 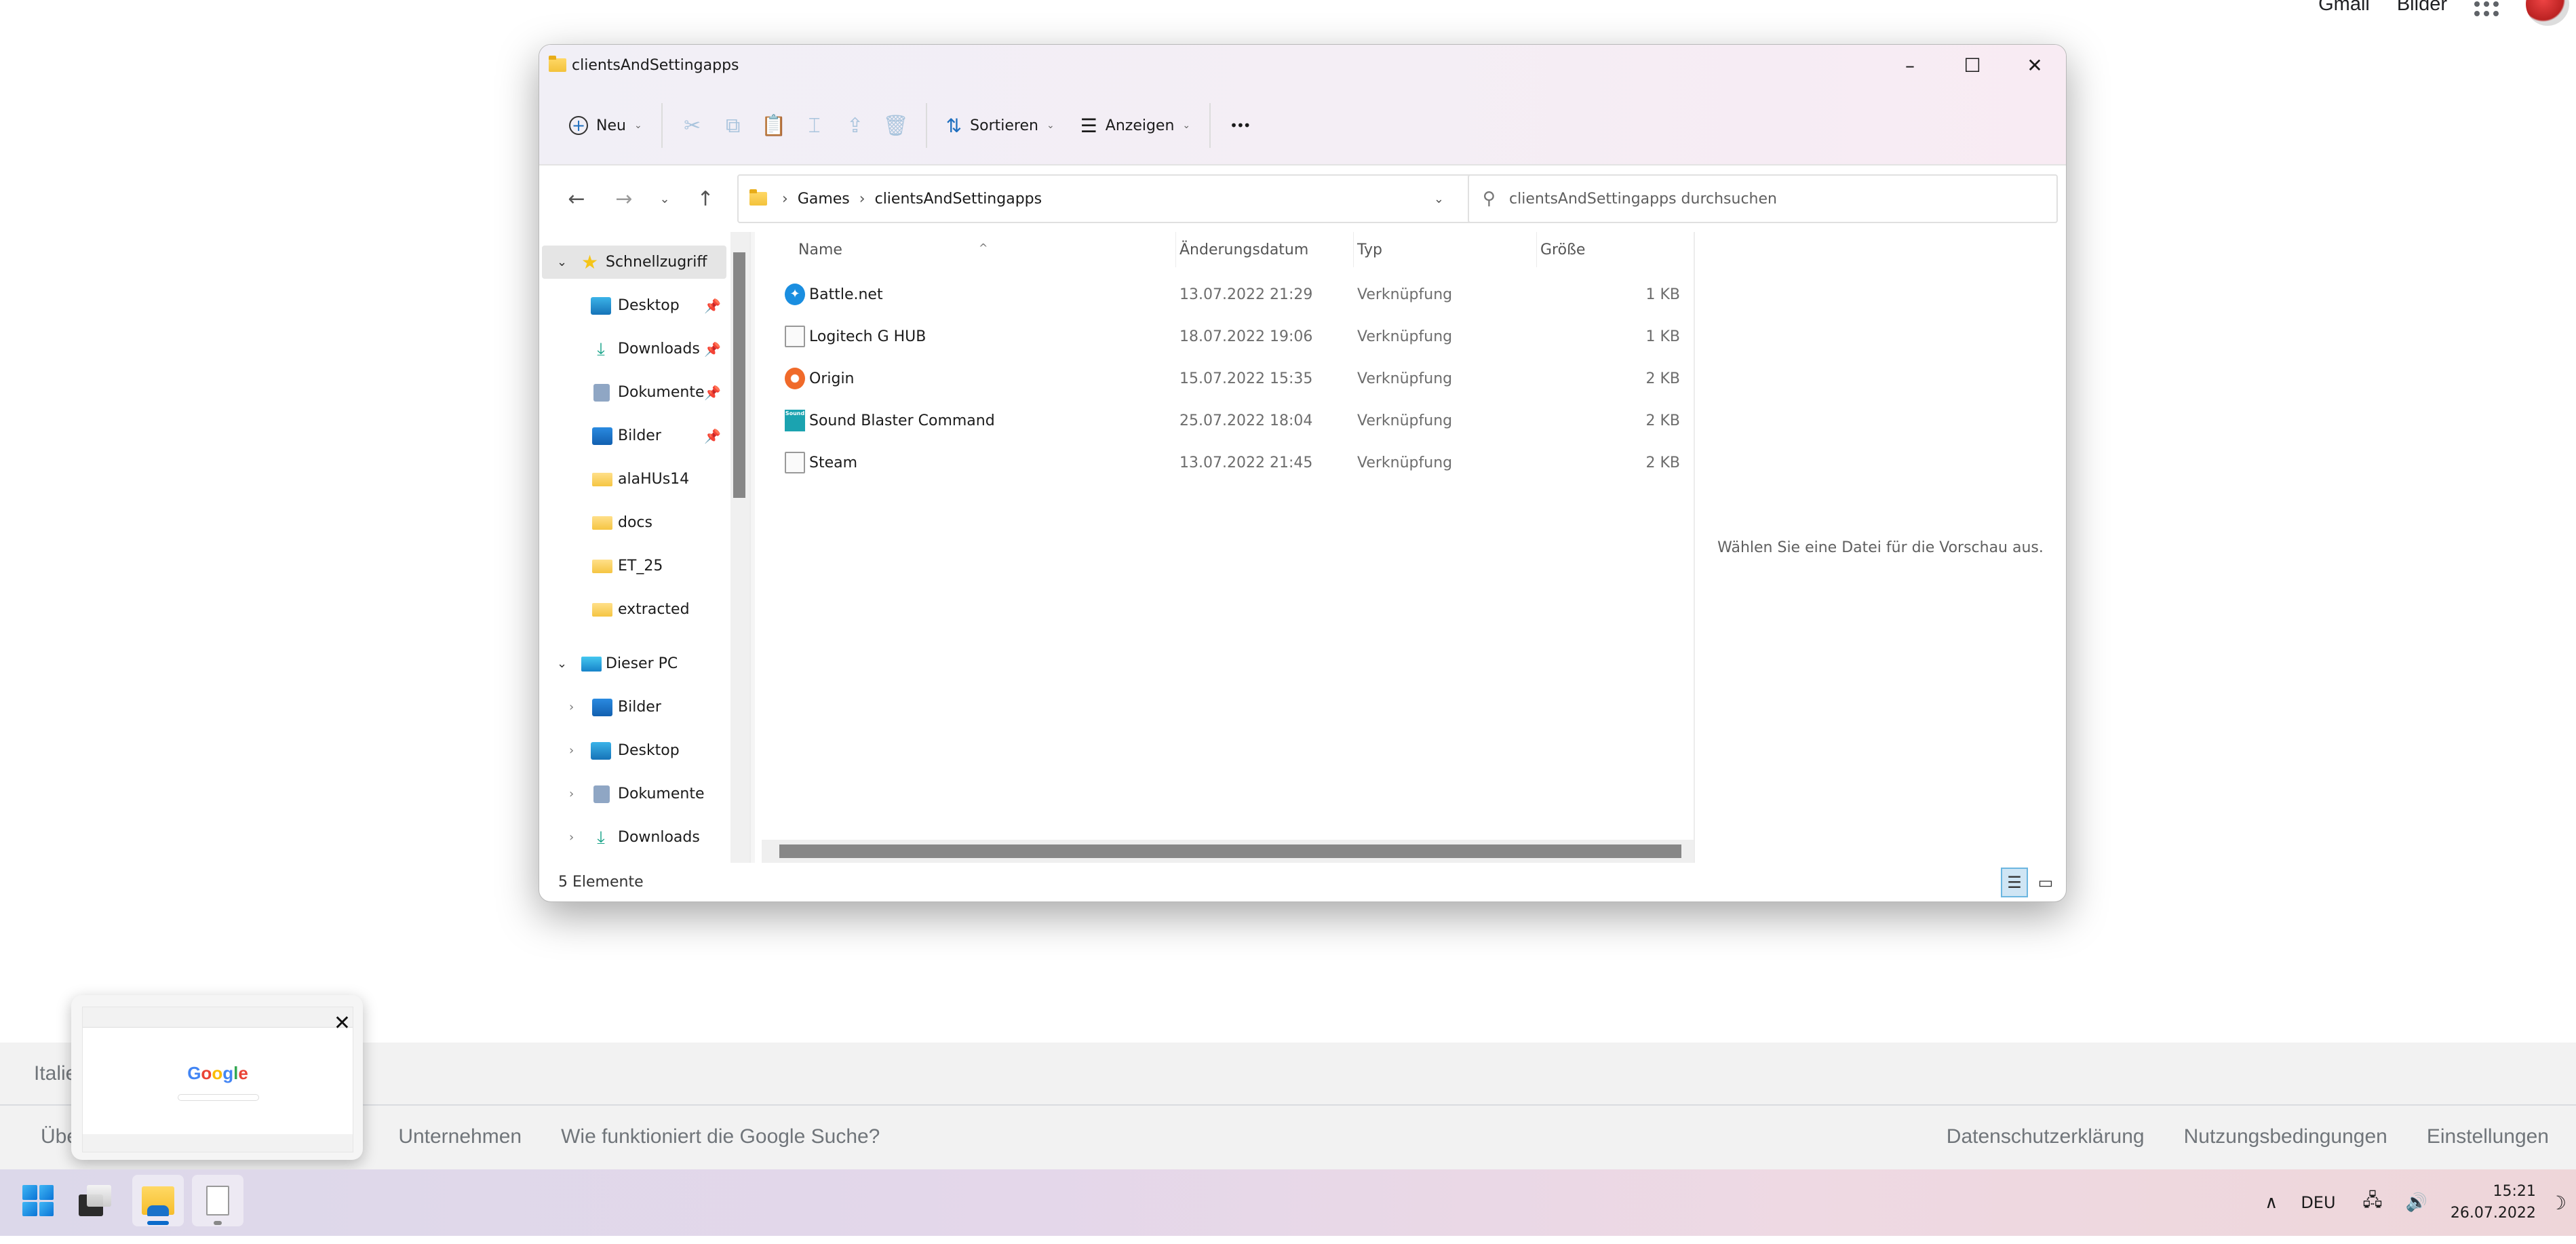 What do you see at coordinates (624, 198) in the screenshot?
I see `forward-button: →` at bounding box center [624, 198].